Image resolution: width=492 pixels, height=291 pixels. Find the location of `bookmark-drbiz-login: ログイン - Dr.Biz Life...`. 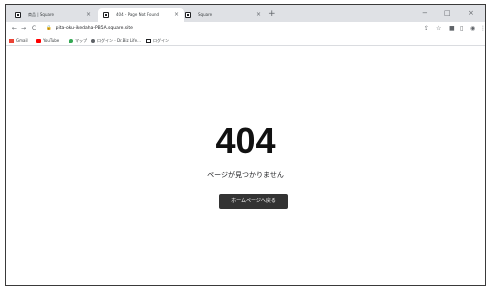

bookmark-drbiz-login: ログイン - Dr.Biz Life... is located at coordinates (116, 40).